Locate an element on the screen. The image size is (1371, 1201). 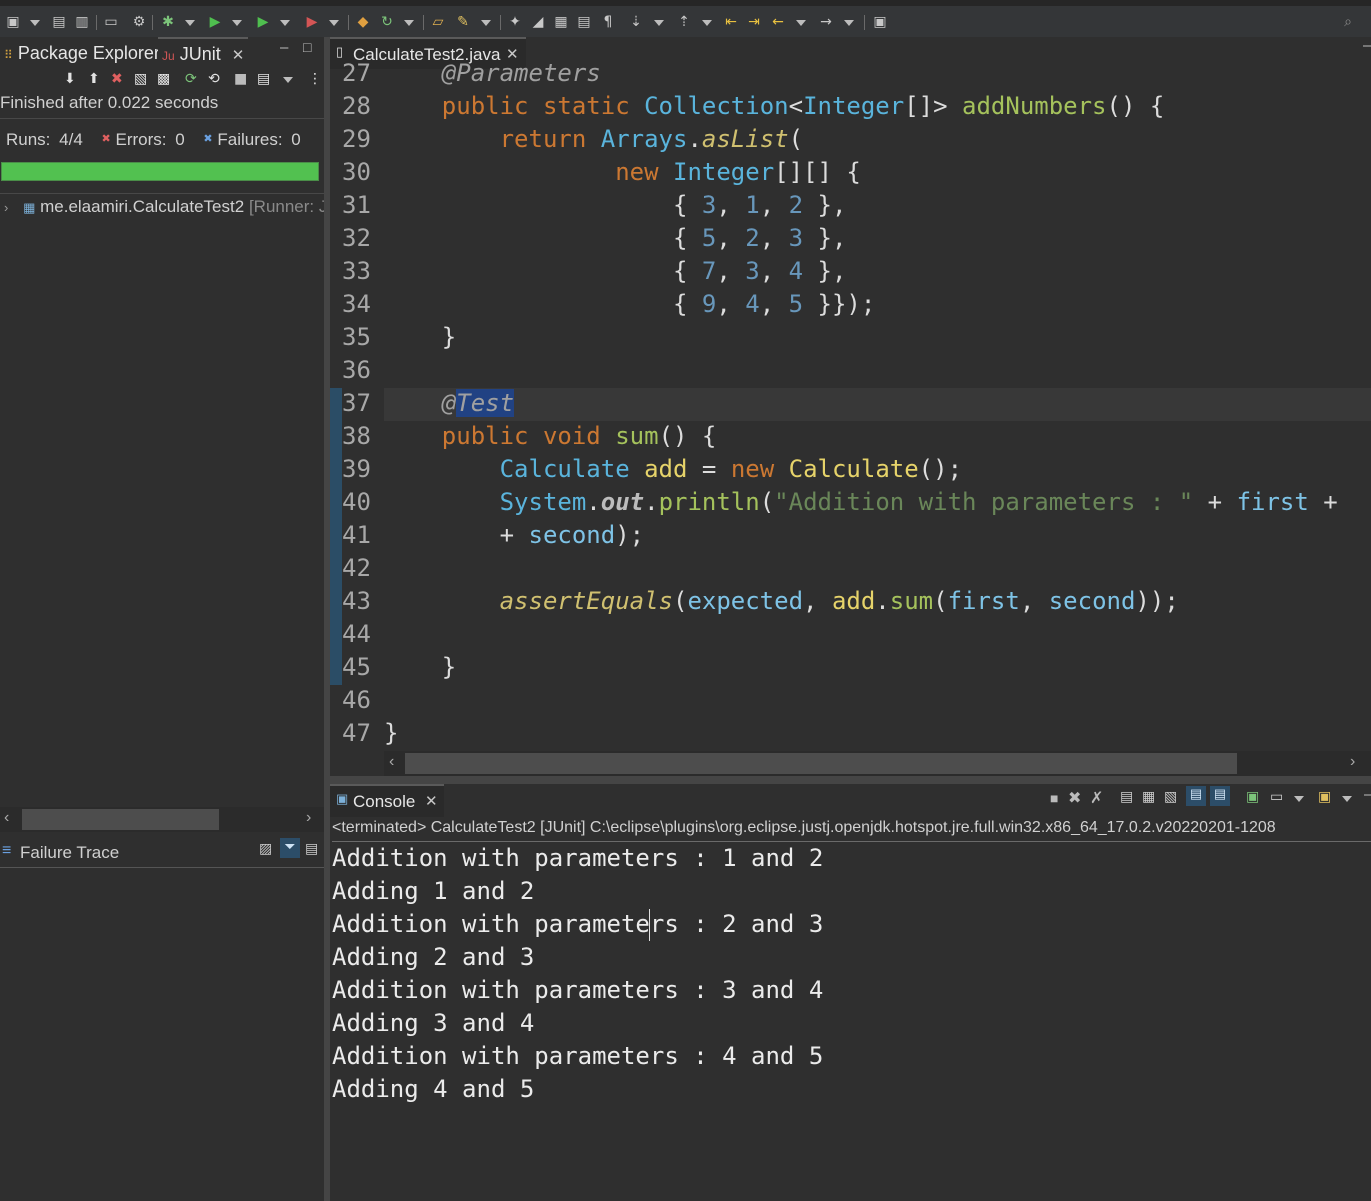
history-icon: ▤ is located at coordinates (263, 79).